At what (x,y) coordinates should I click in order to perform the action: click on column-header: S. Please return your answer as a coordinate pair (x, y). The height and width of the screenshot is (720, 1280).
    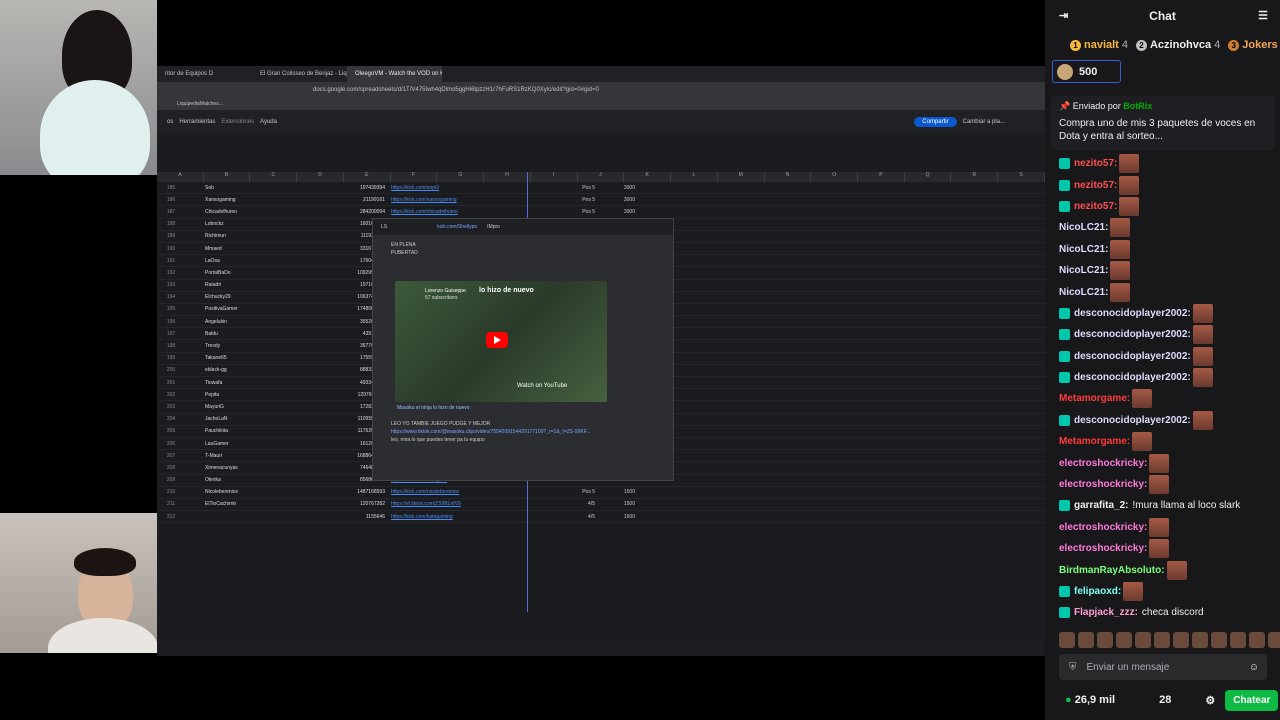
    Looking at the image, I should click on (1021, 177).